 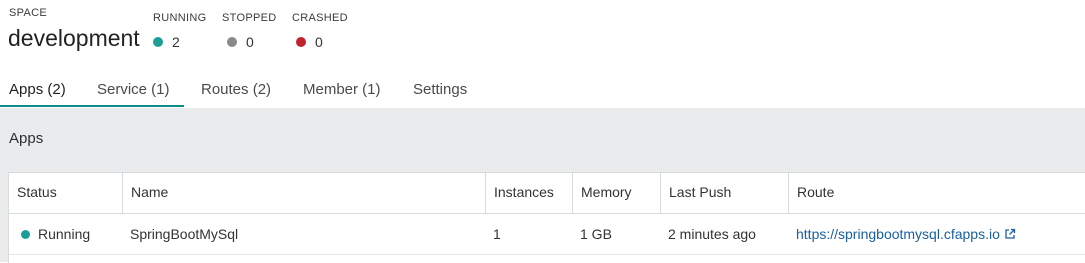 I want to click on tab-apps: Apps (2), so click(x=37, y=94).